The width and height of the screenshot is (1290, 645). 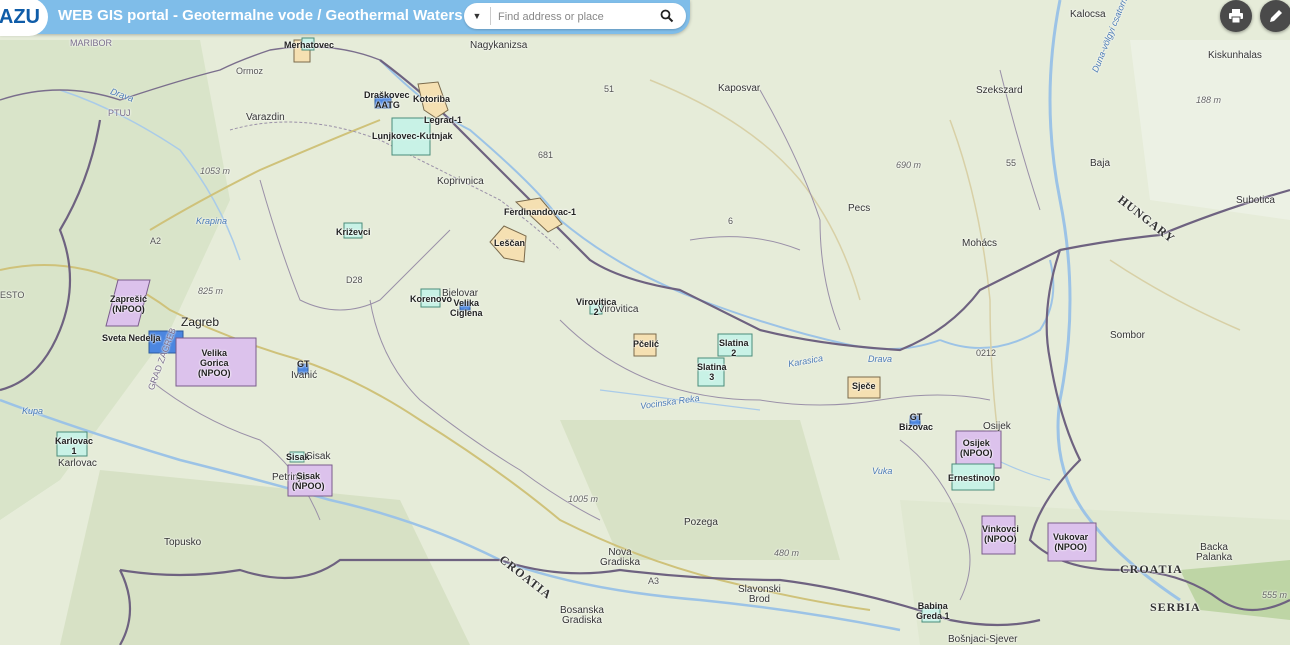 I want to click on river-label-kupa: Kupa, so click(x=33, y=411).